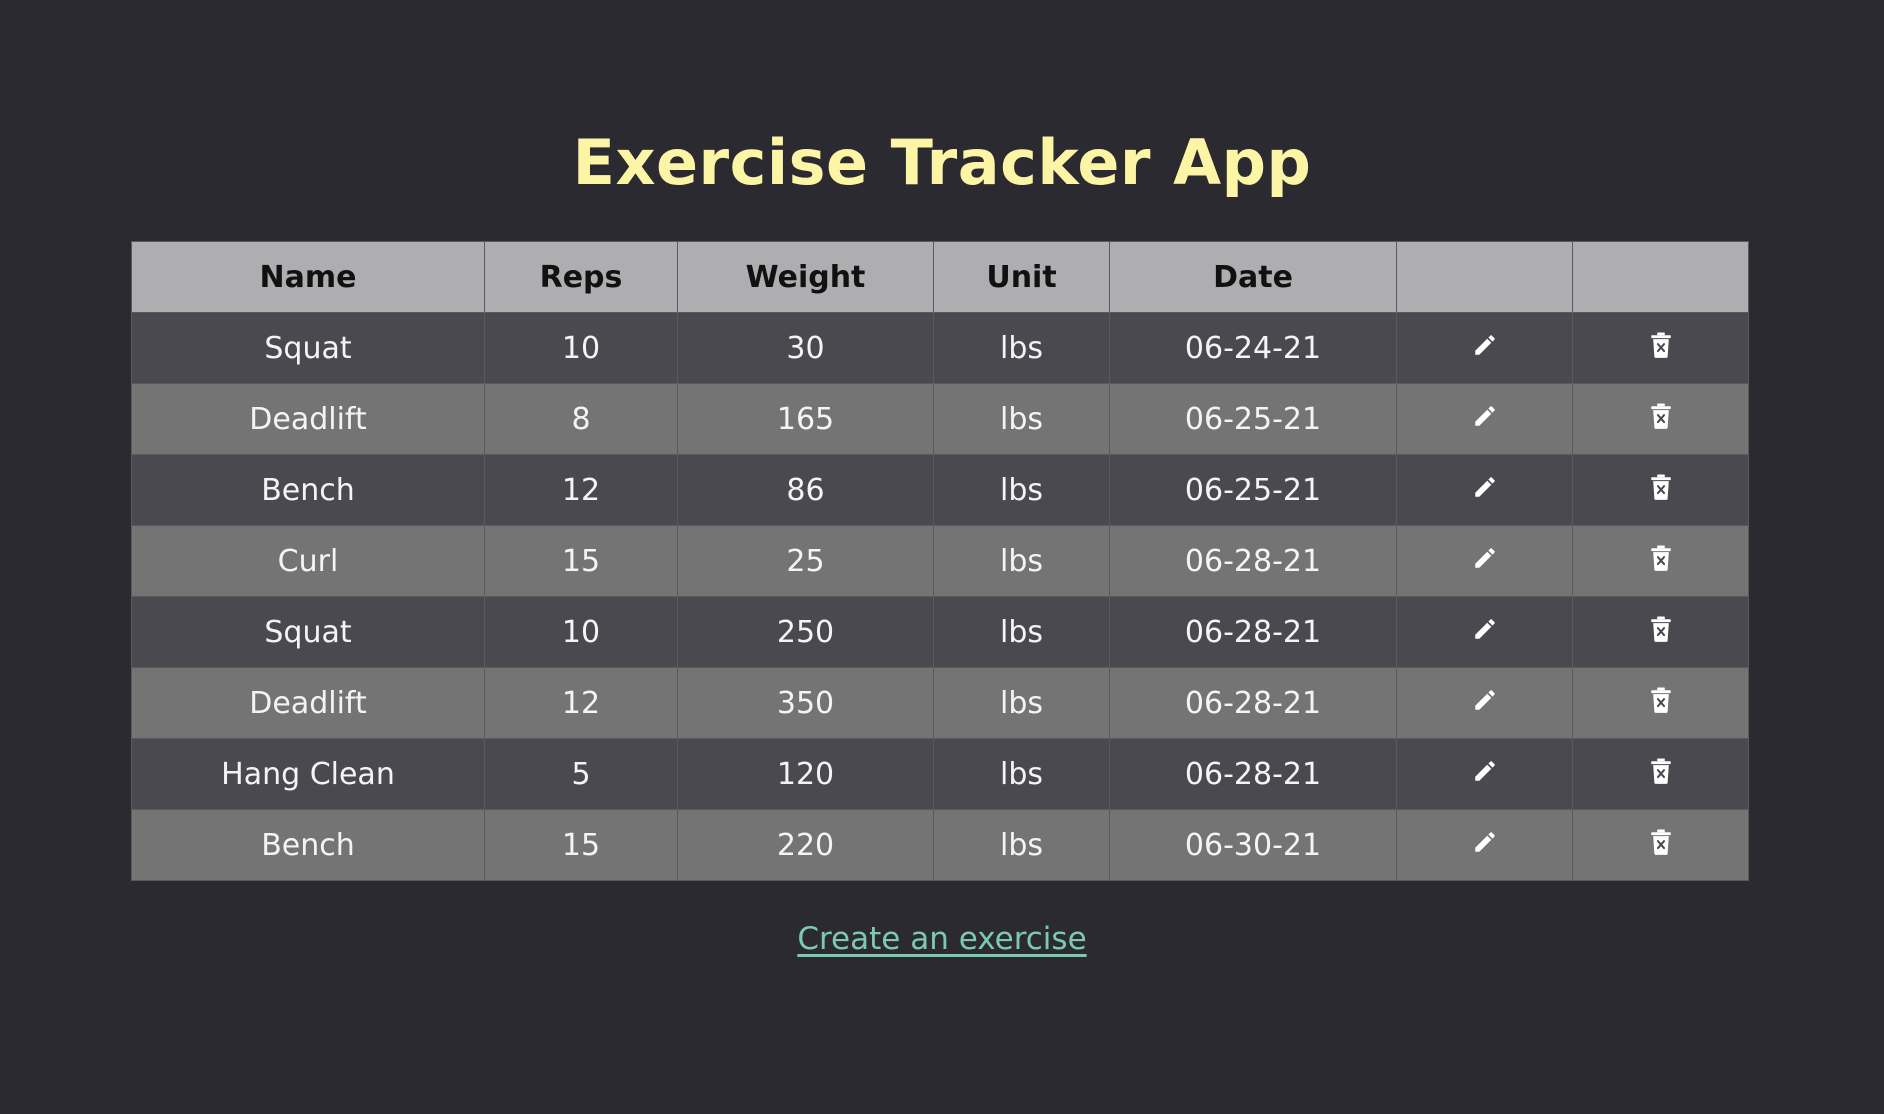  I want to click on cell-weight: 30, so click(805, 348).